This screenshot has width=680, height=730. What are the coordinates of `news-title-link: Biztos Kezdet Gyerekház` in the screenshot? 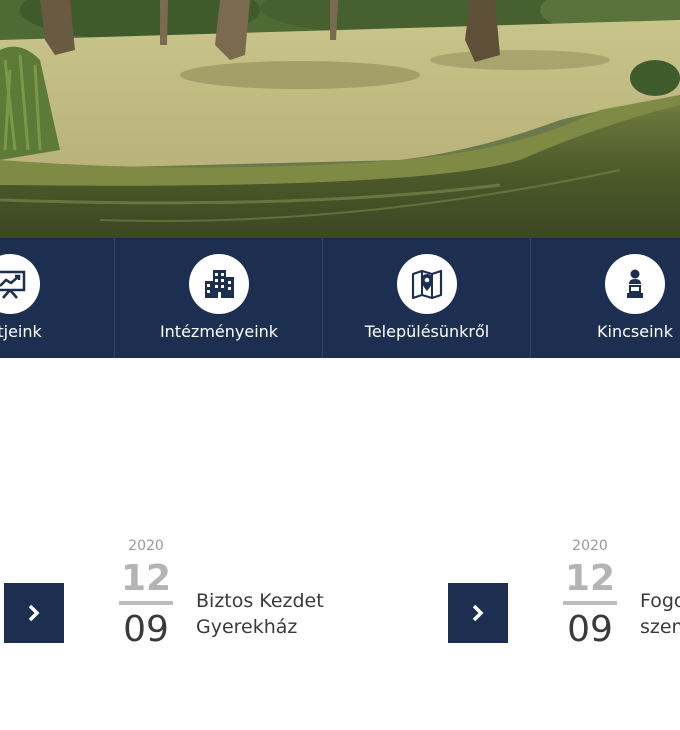 It's located at (260, 614).